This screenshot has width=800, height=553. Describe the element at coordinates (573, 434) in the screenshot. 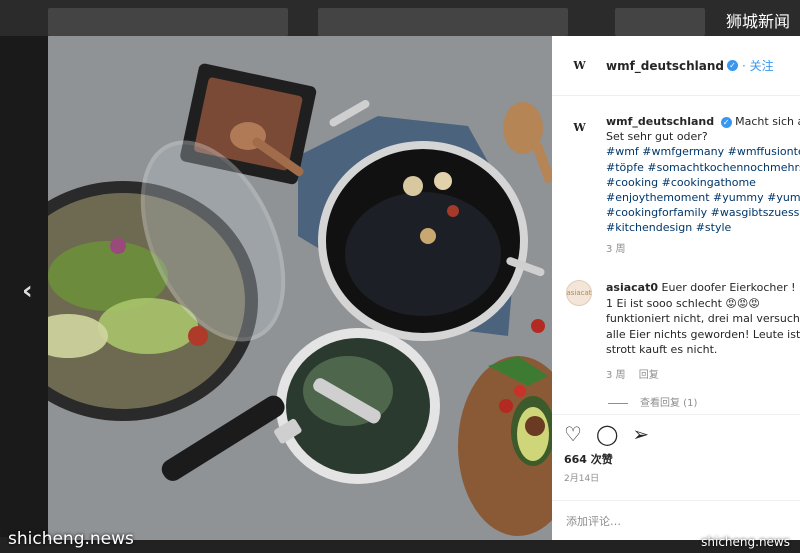

I see `heart-icon: ♡` at that location.